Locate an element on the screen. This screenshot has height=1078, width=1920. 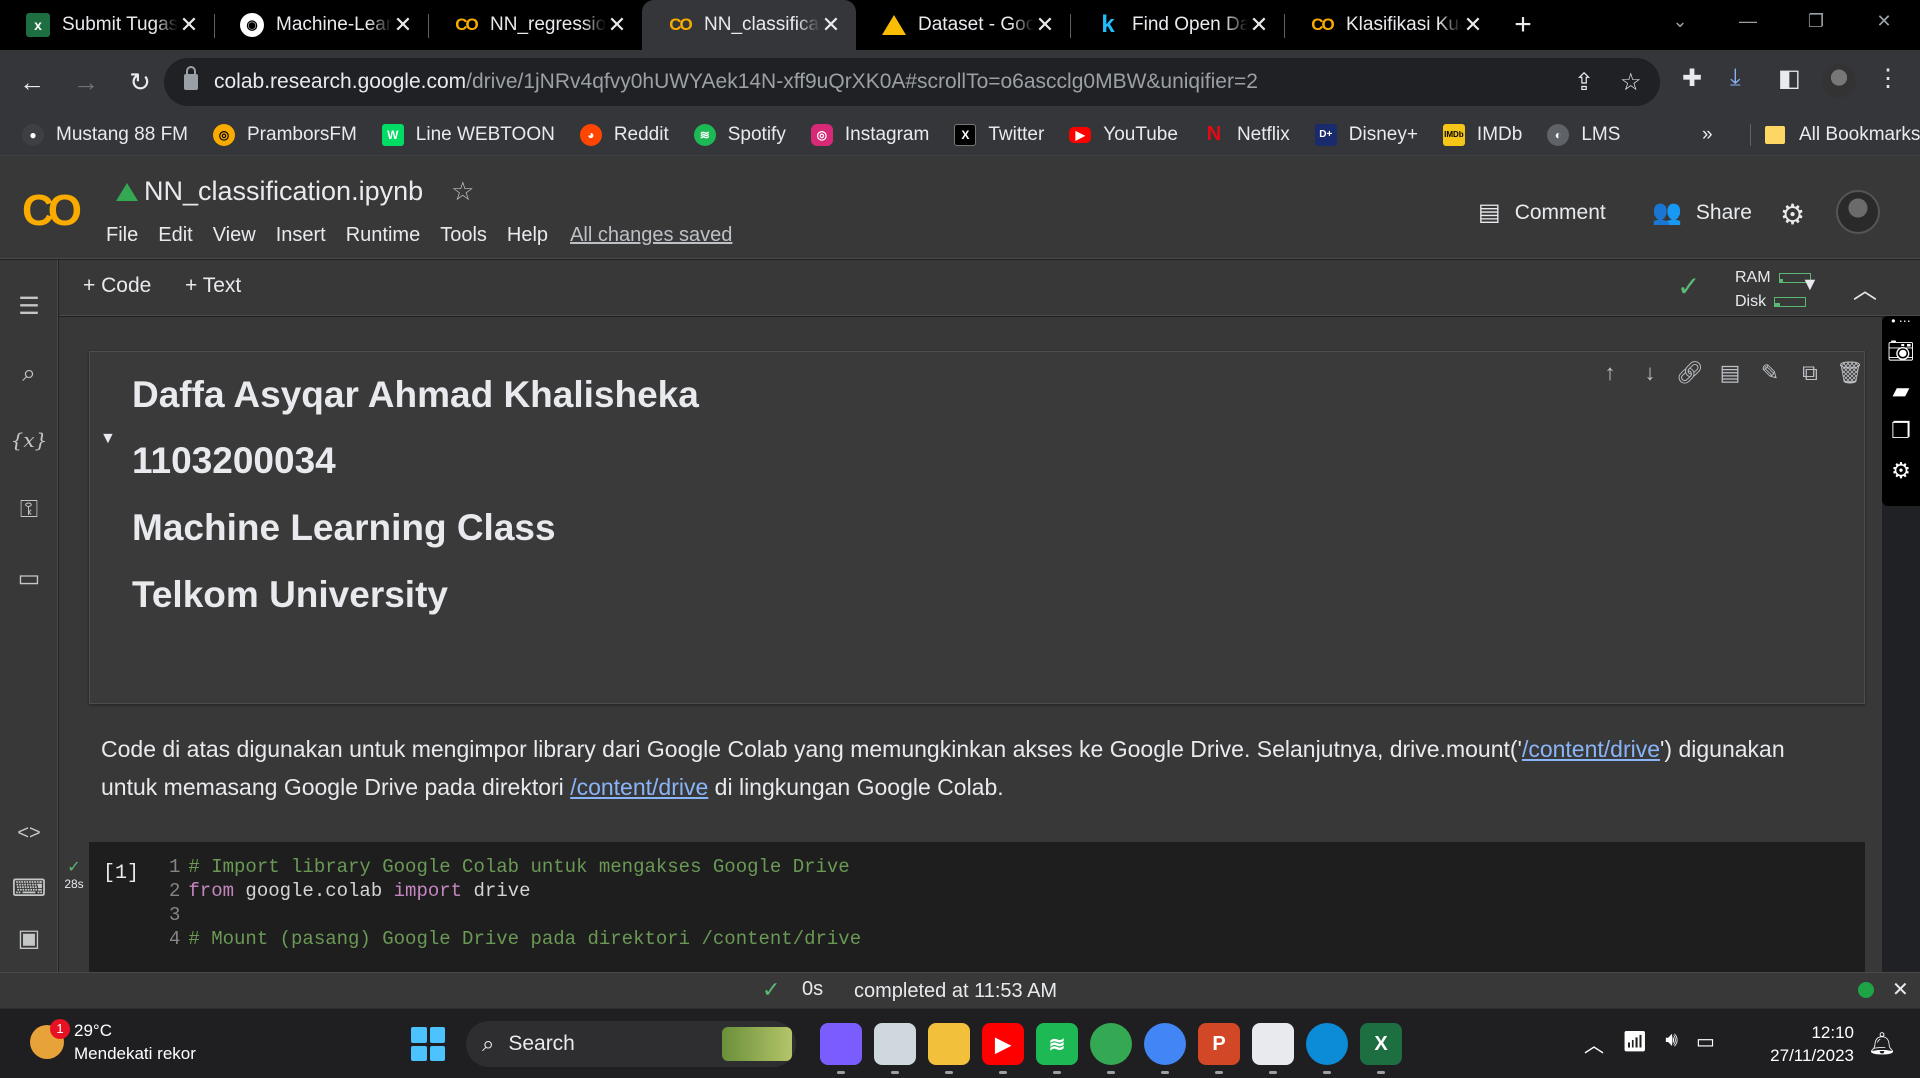
command-palette-icon: ⌨ is located at coordinates (29, 888).